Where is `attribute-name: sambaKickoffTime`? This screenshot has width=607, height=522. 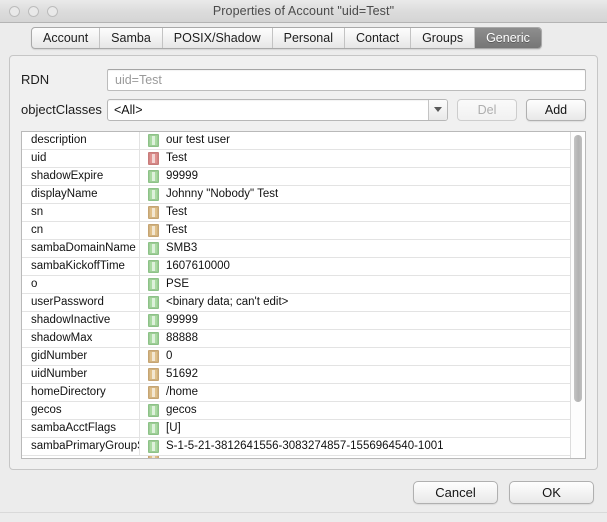
attribute-name: sambaKickoffTime is located at coordinates (81, 266).